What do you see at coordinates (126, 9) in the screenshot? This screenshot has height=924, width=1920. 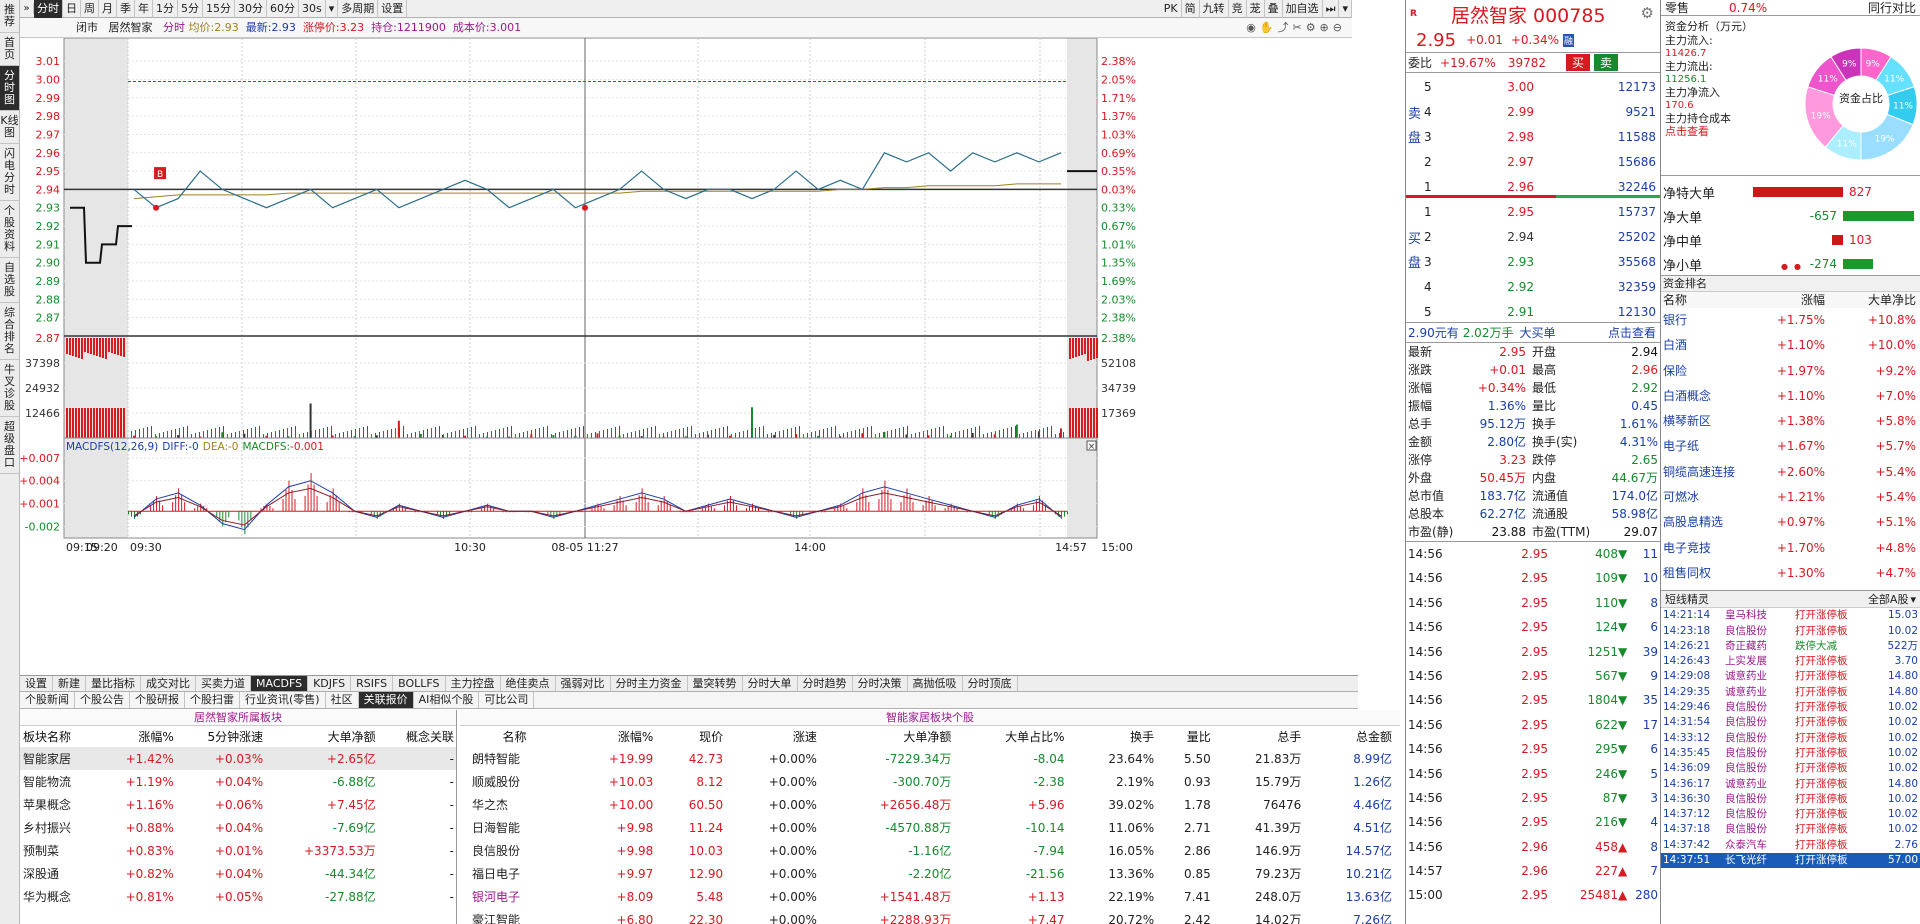 I see `period-button-4: 季` at bounding box center [126, 9].